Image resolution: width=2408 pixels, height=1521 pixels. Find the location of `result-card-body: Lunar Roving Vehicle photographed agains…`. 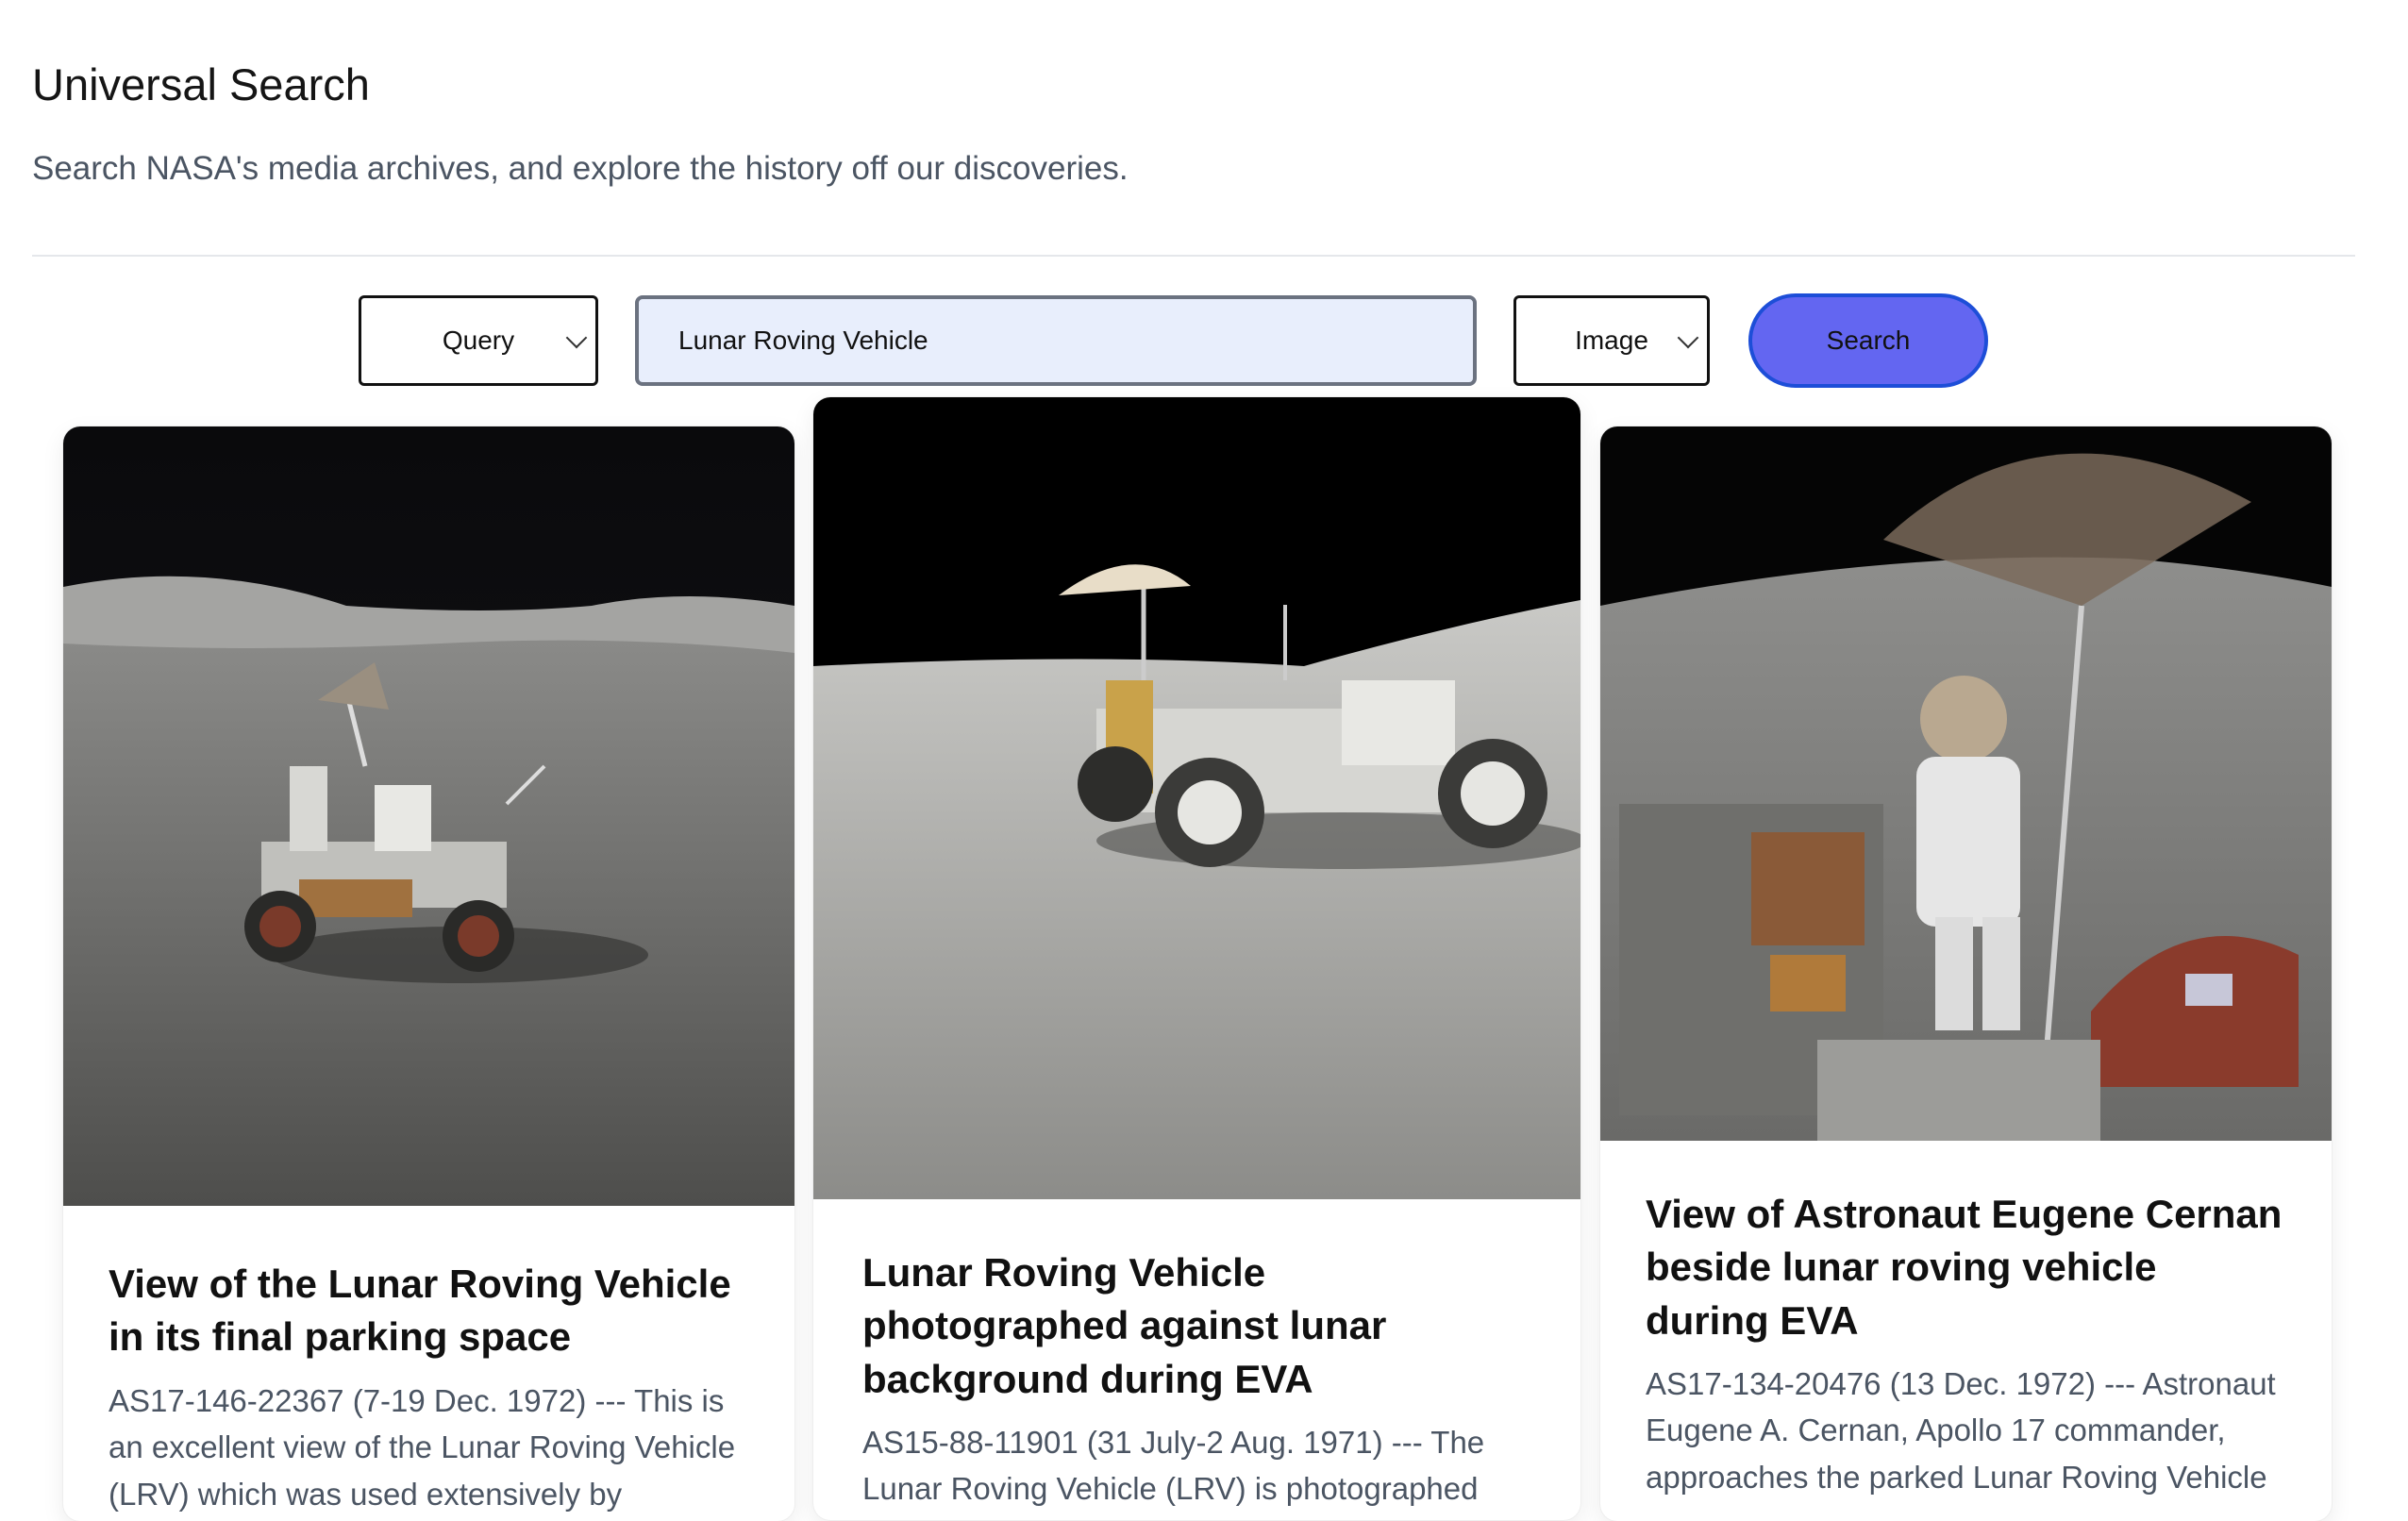

result-card-body: Lunar Roving Vehicle photographed agains… is located at coordinates (1196, 1360).